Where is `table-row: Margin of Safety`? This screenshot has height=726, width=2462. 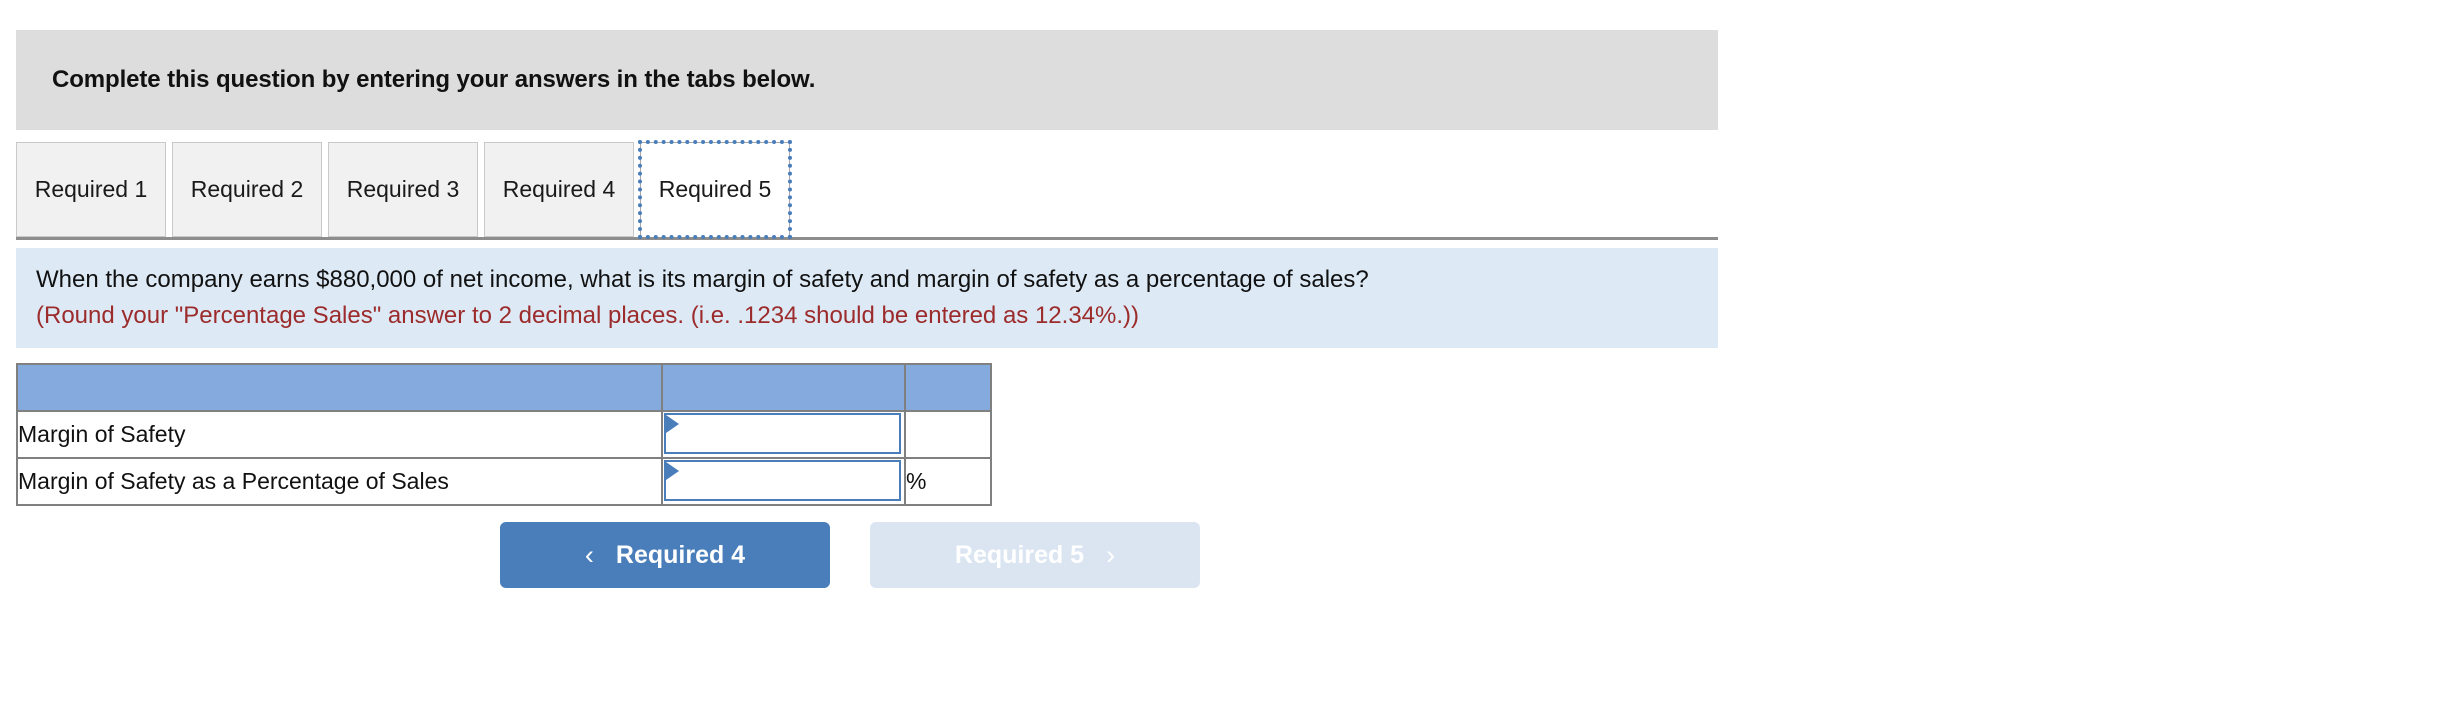 table-row: Margin of Safety is located at coordinates (504, 434).